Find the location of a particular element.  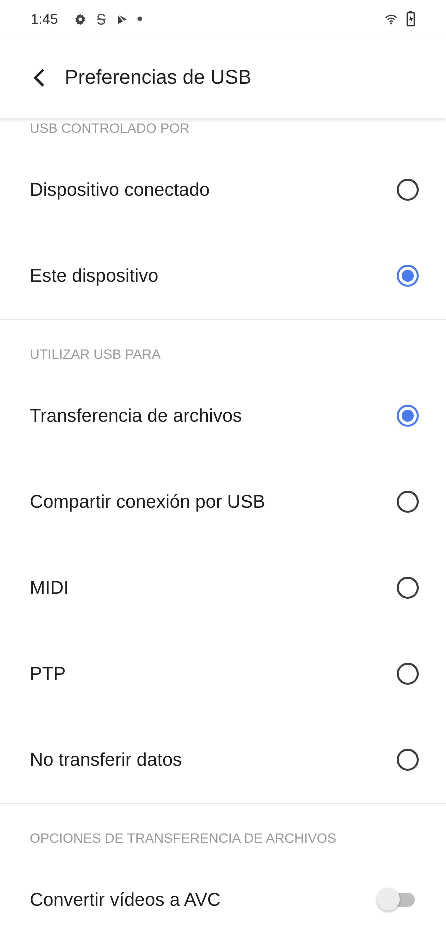

wifi-icon is located at coordinates (391, 19).